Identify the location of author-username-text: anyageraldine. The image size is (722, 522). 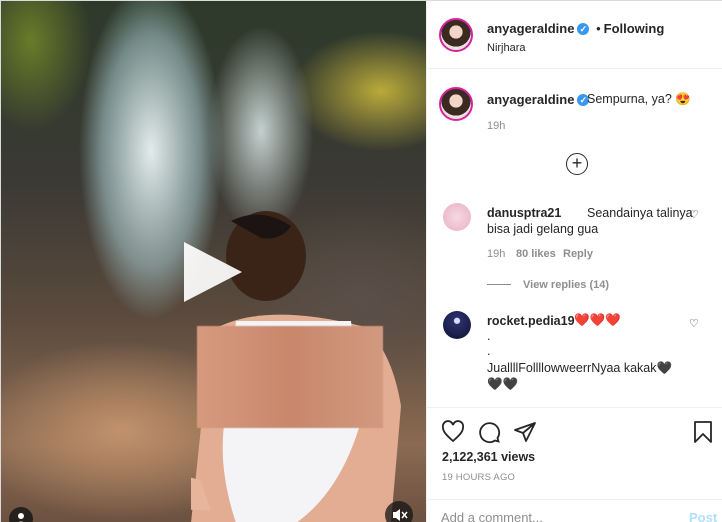
(530, 28).